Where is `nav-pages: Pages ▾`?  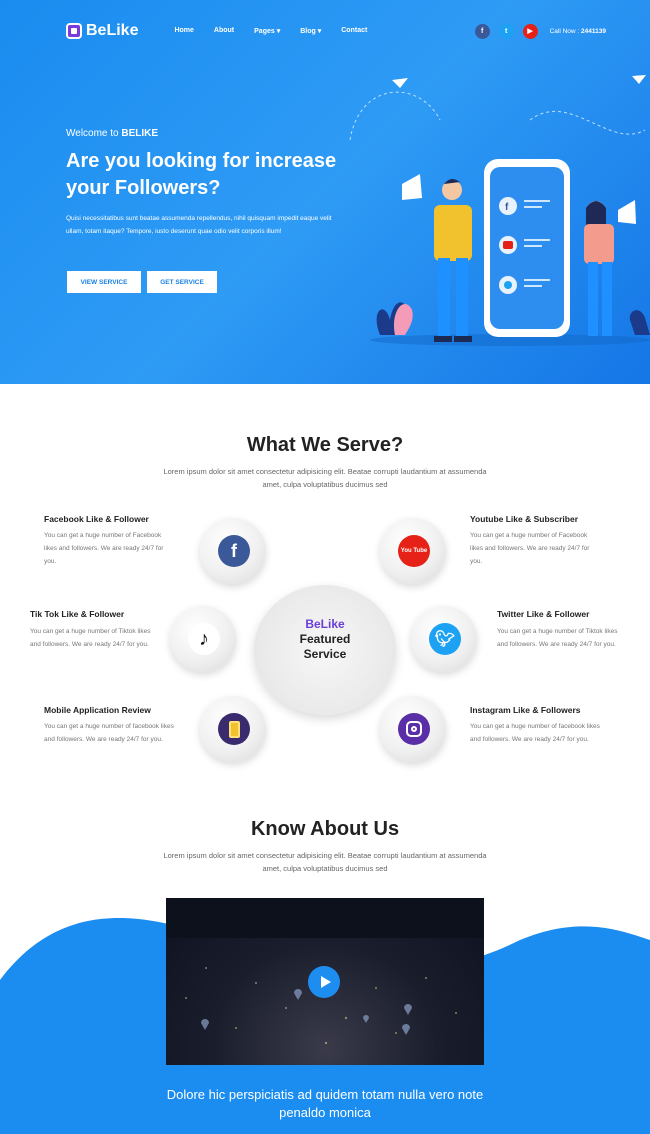
nav-pages: Pages ▾ is located at coordinates (267, 31).